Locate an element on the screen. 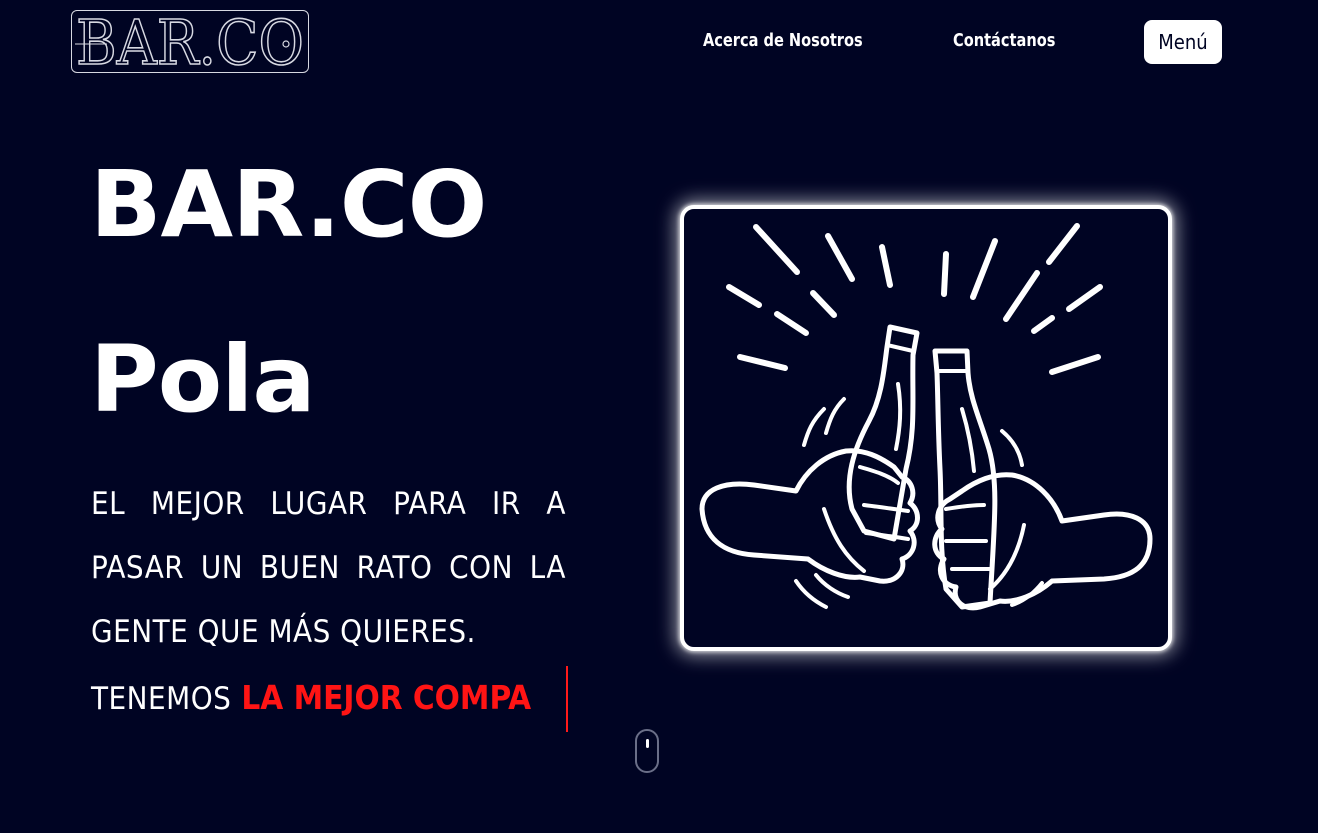 The image size is (1318, 833). logo-wordmark-icon: BAR.CO is located at coordinates (190, 42).